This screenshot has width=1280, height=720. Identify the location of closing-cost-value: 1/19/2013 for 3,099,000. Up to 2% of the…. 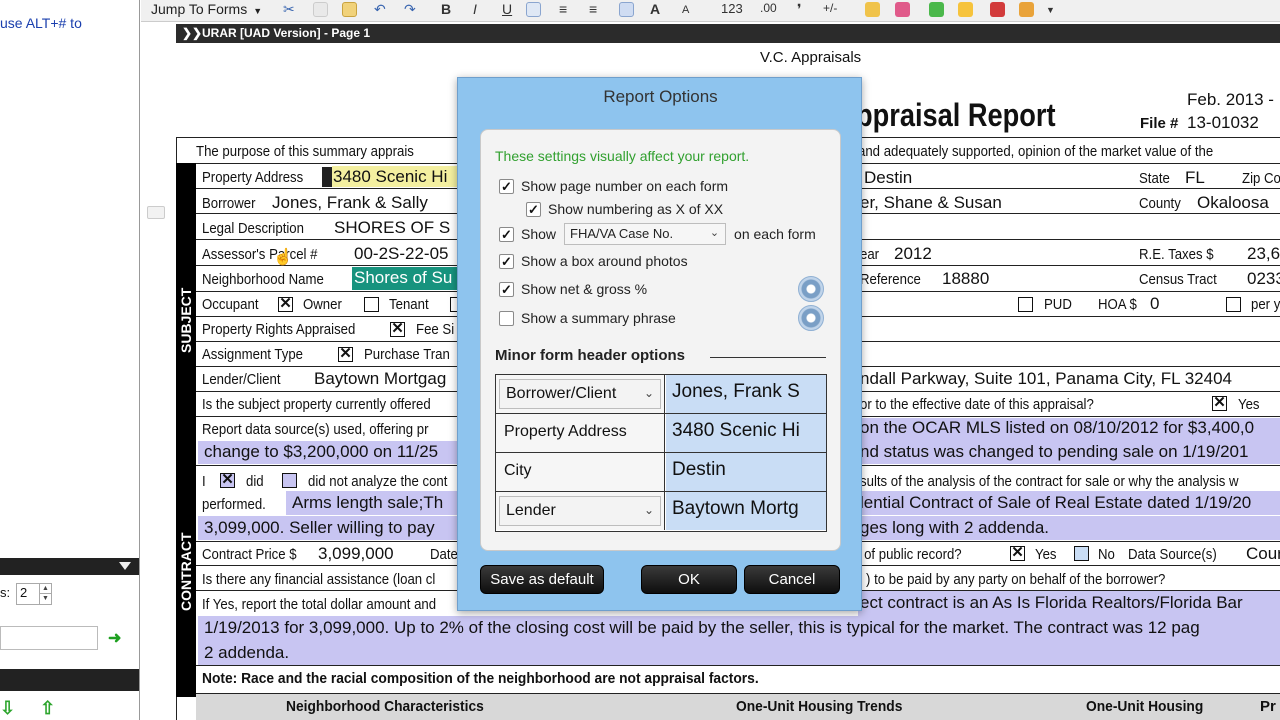
(702, 628).